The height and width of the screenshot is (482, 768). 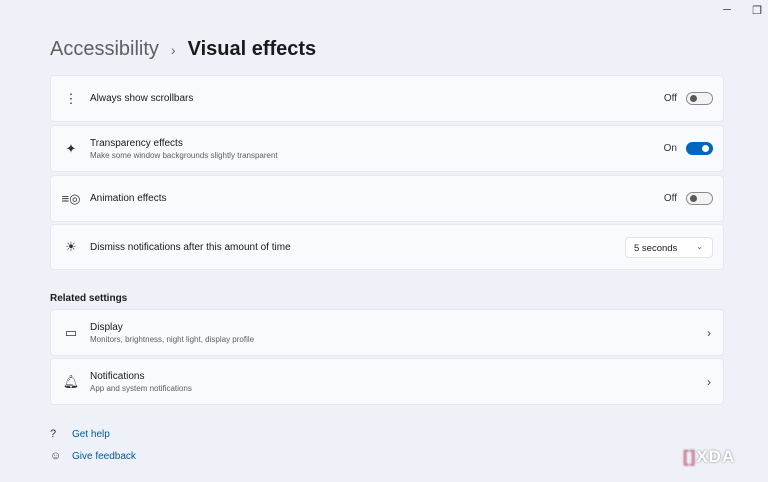 I want to click on minimize-button: ─, so click(x=727, y=10).